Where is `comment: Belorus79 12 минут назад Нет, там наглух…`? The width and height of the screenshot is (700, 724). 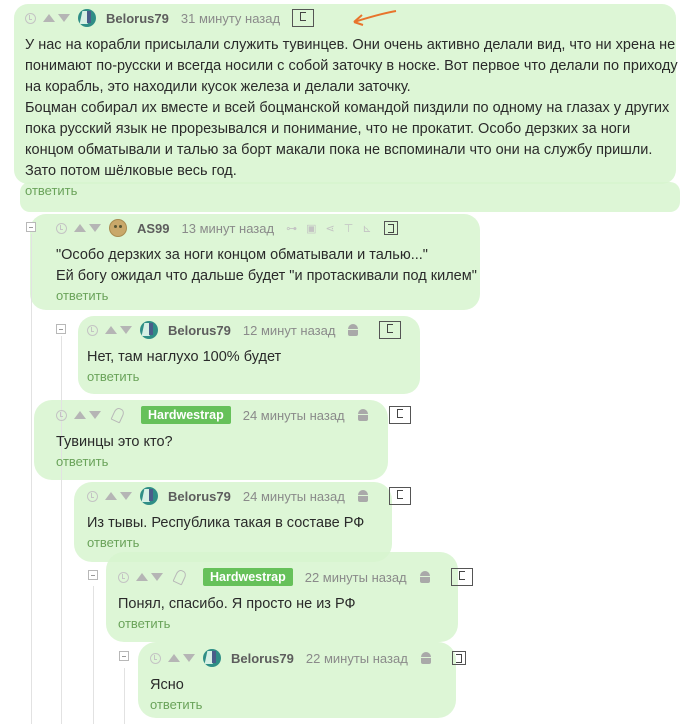
comment: Belorus79 12 минут назад Нет, там наглух… is located at coordinates (267, 352).